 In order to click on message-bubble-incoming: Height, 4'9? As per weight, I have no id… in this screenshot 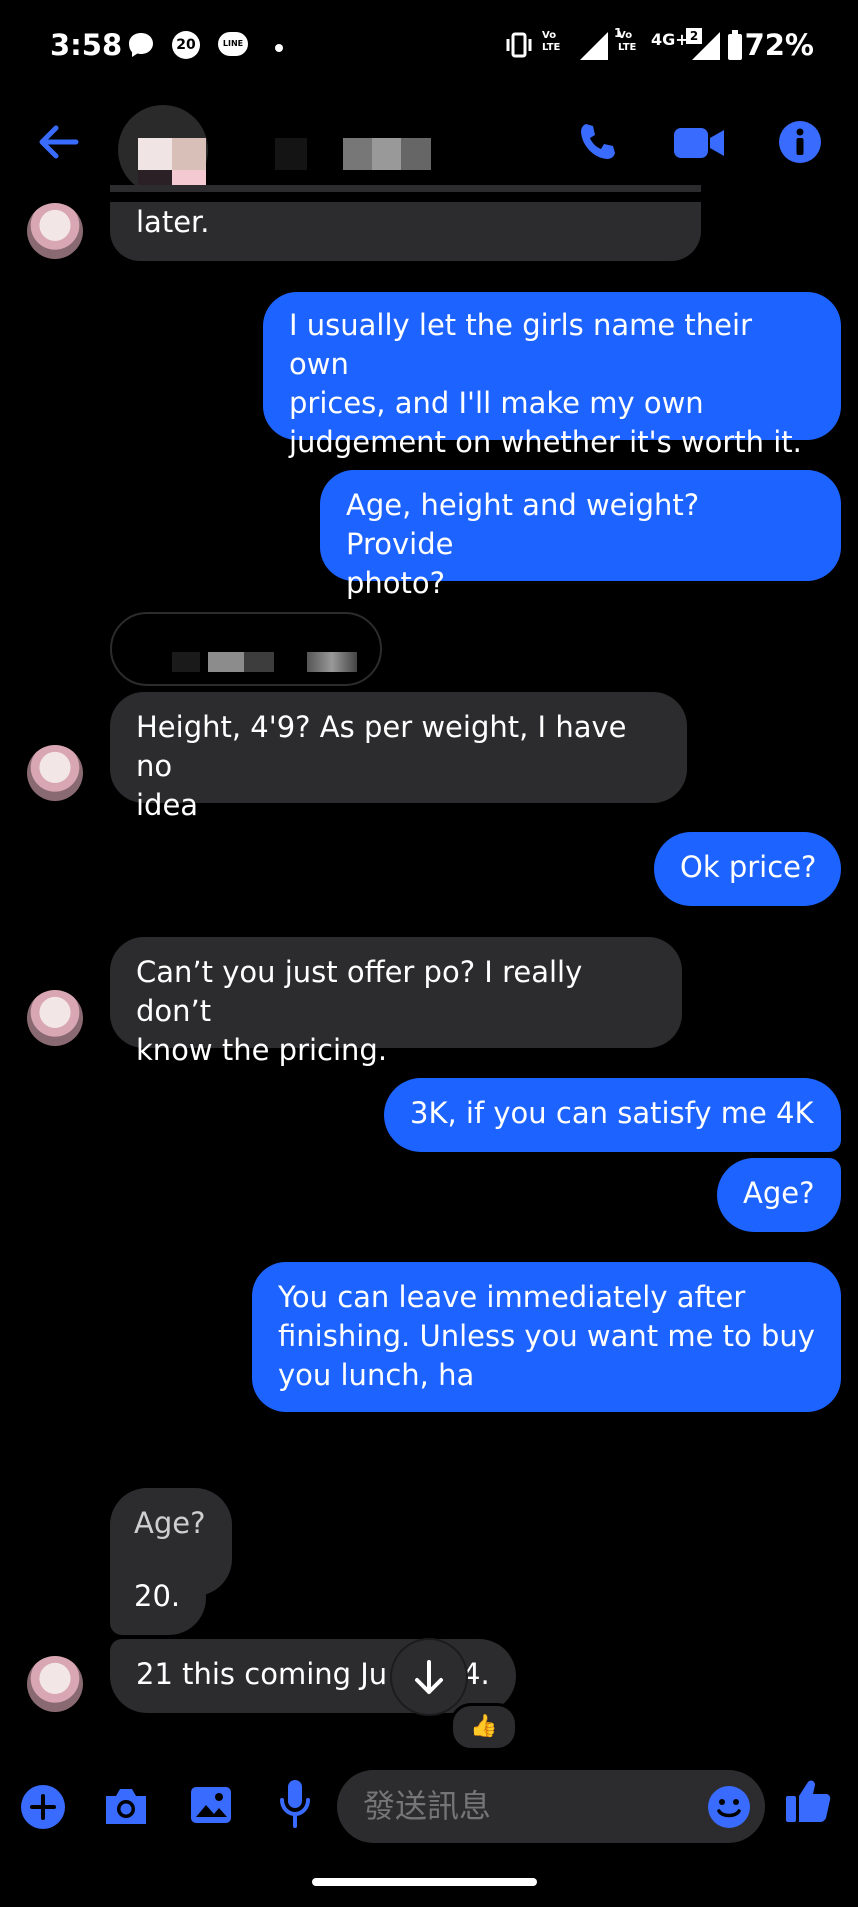, I will do `click(398, 757)`.